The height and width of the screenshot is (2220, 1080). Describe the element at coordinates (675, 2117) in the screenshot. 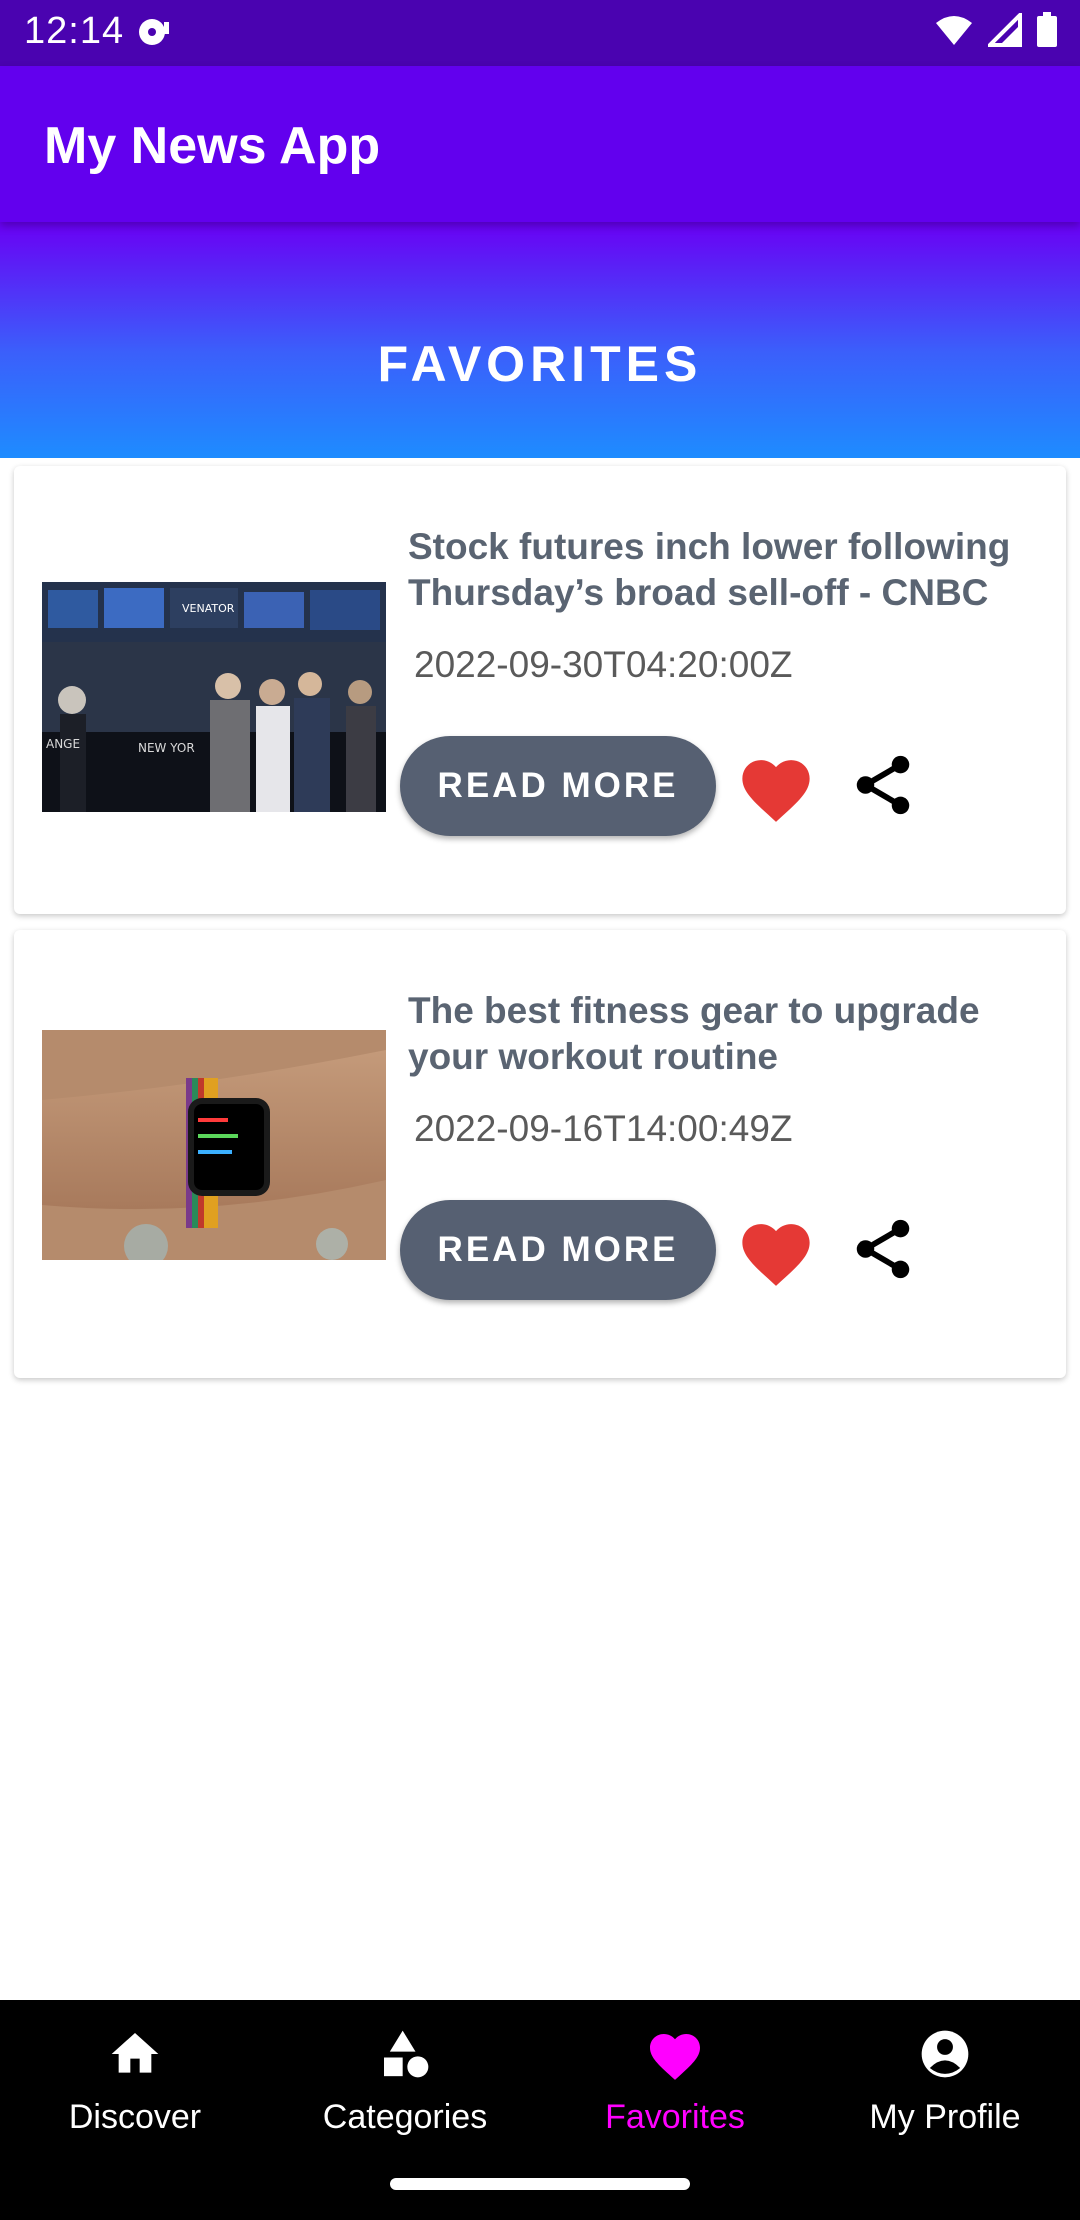

I see `nav-label: Favorites` at that location.